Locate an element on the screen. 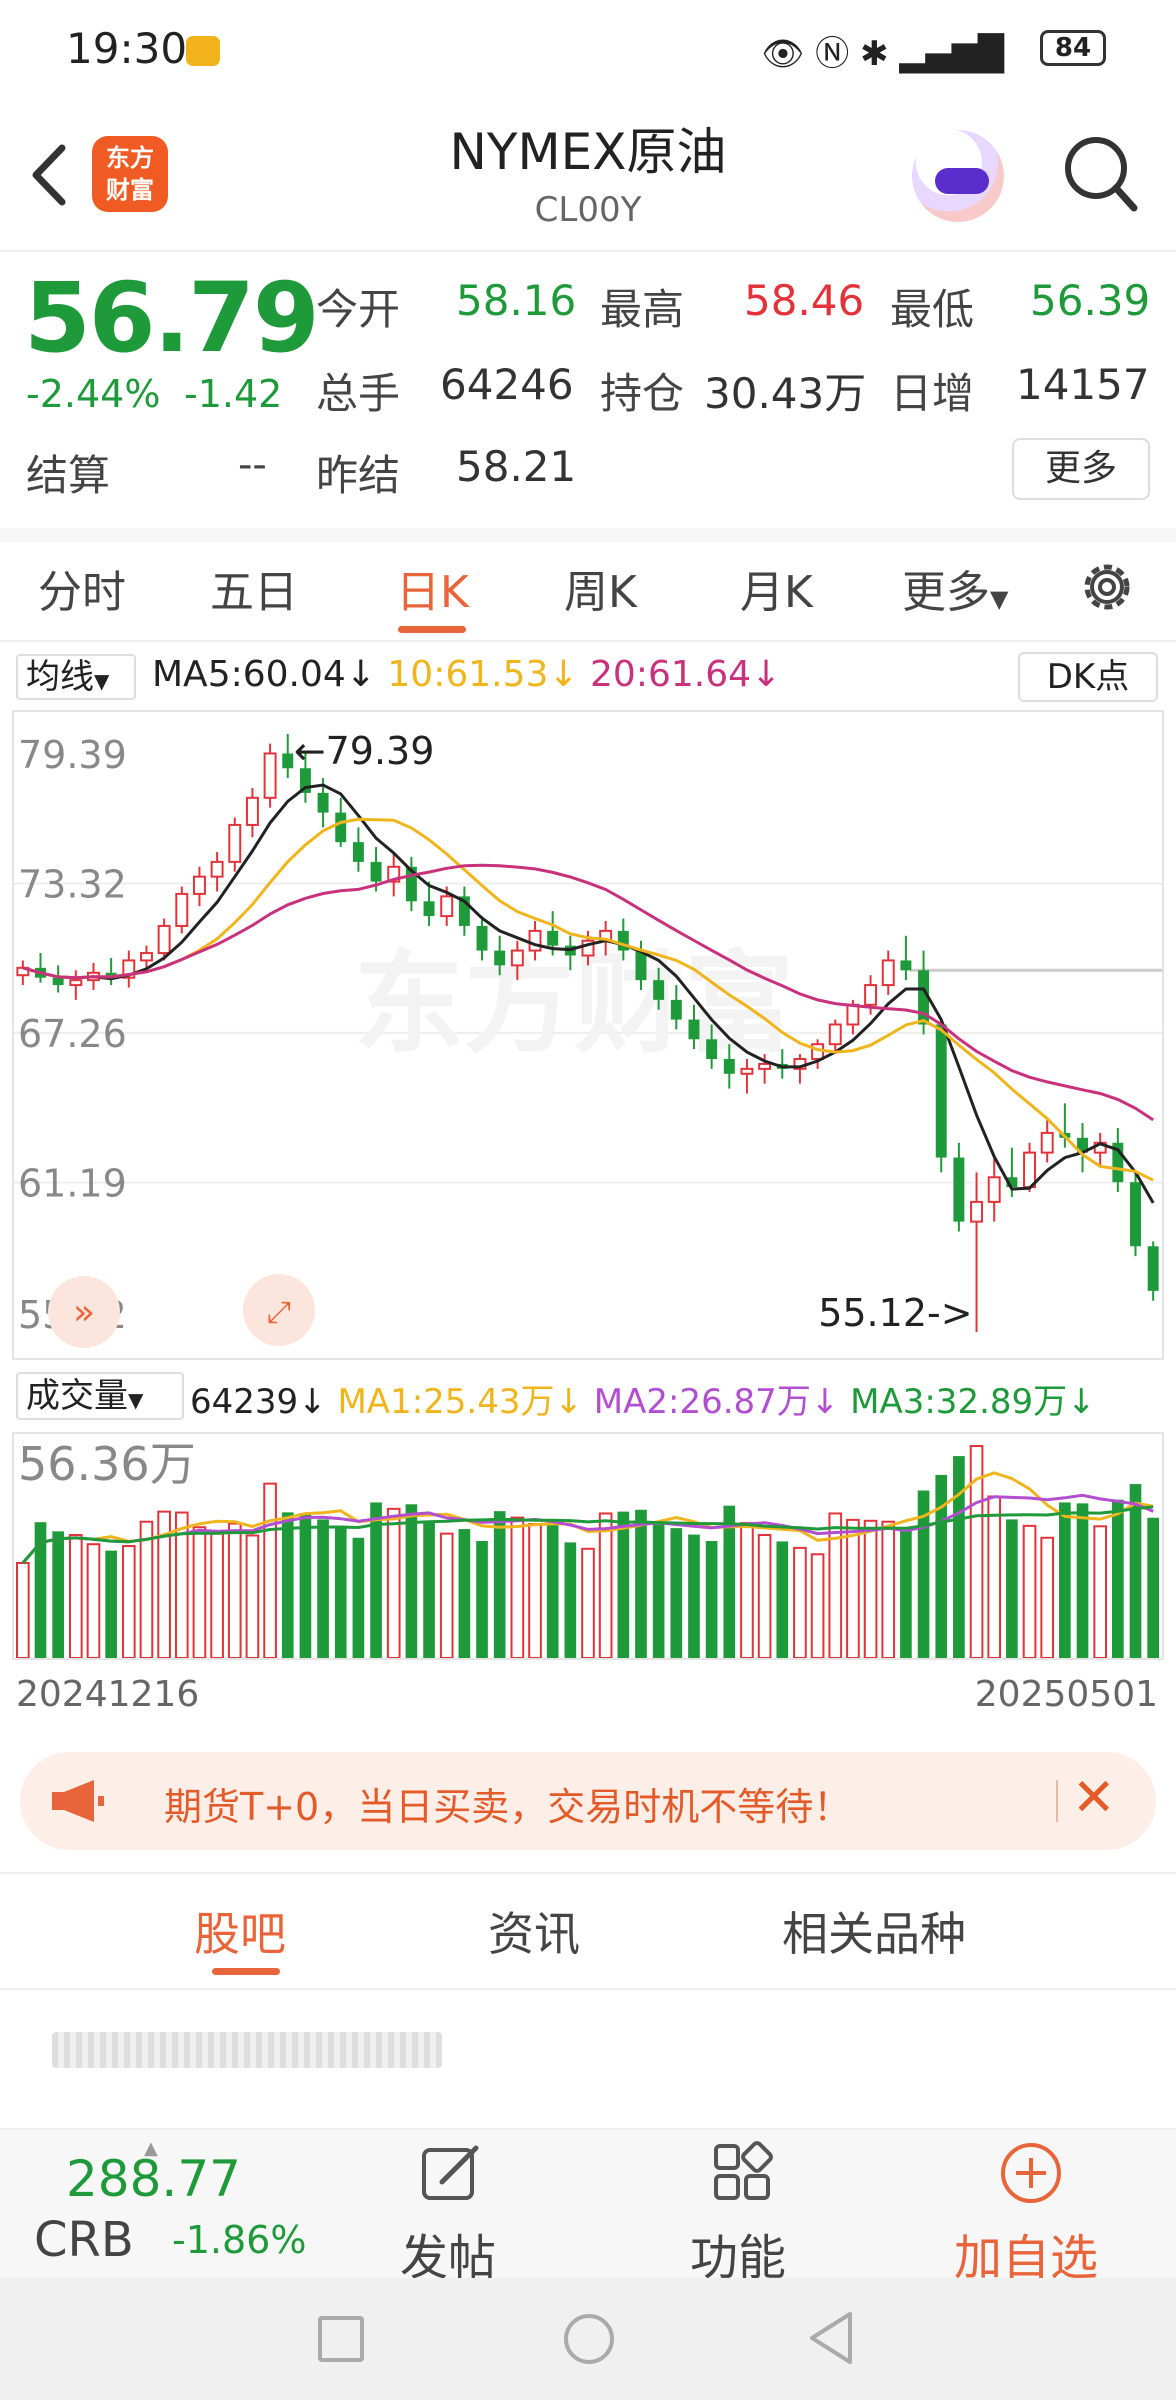 The width and height of the screenshot is (1176, 2400). gear-icon is located at coordinates (1107, 587).